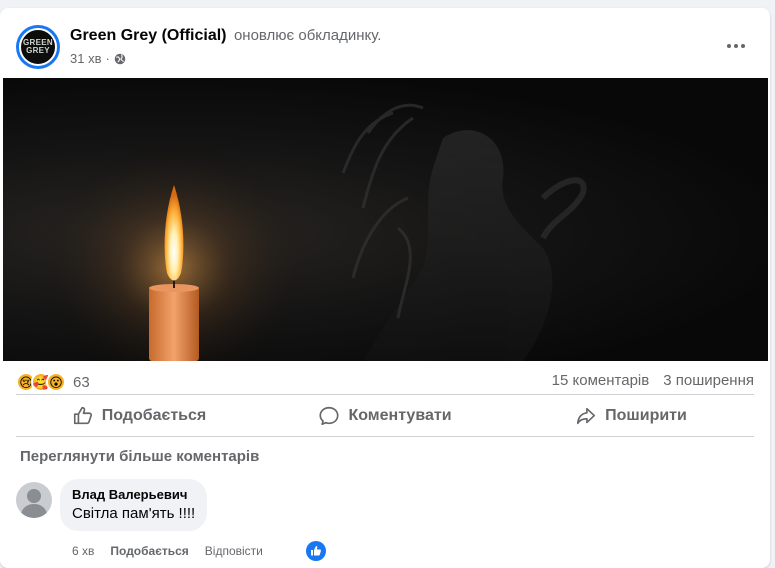 The image size is (775, 568). What do you see at coordinates (329, 416) in the screenshot?
I see `comment-bubble-icon` at bounding box center [329, 416].